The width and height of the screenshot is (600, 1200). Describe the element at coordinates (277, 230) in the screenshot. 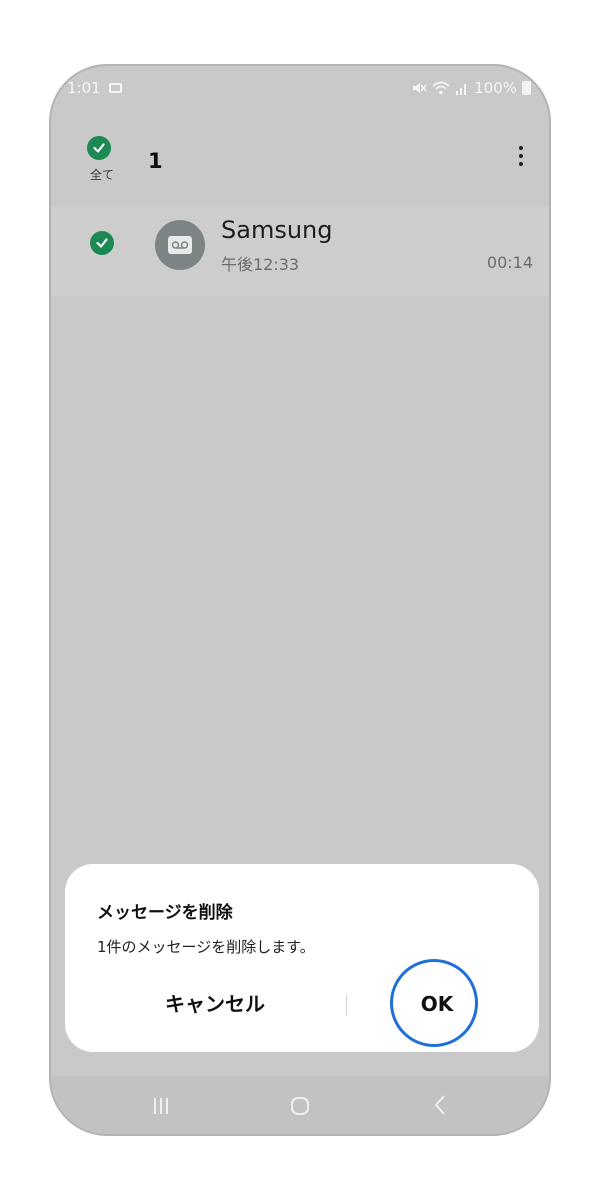

I see `contact-name: Samsung` at that location.